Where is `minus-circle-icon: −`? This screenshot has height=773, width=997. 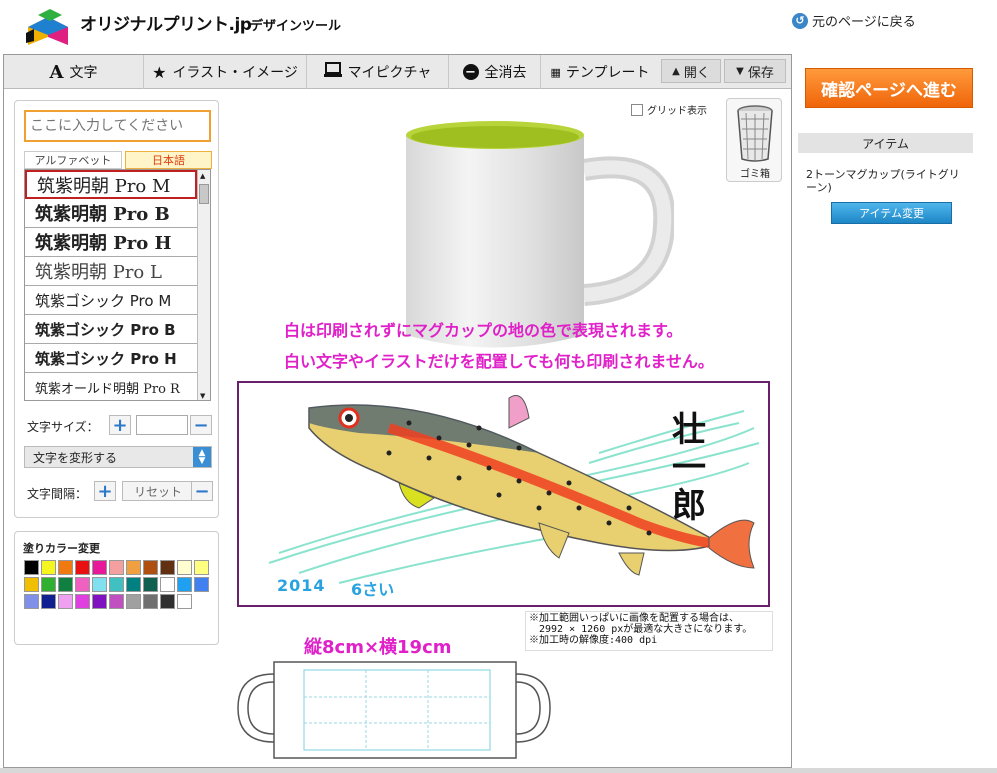
minus-circle-icon: − is located at coordinates (470, 72).